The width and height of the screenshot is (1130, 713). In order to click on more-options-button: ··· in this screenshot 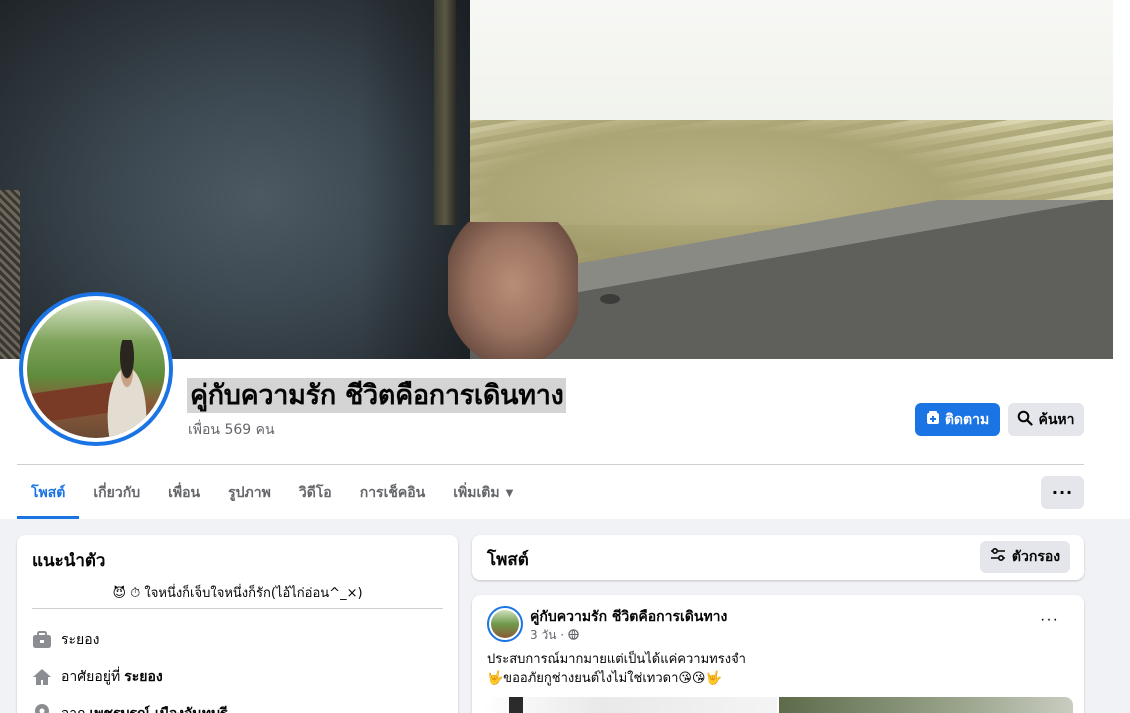, I will do `click(1062, 492)`.